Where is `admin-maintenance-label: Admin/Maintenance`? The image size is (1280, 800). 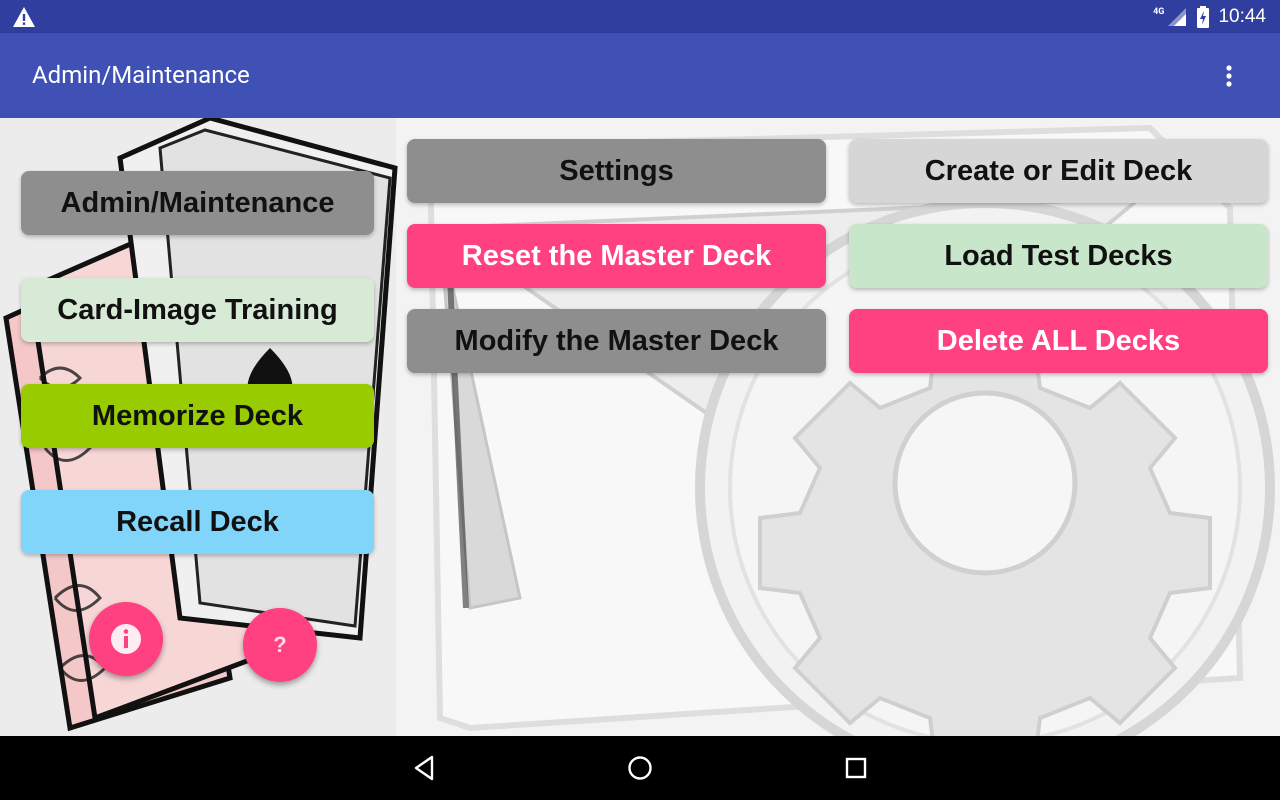
admin-maintenance-label: Admin/Maintenance is located at coordinates (197, 202).